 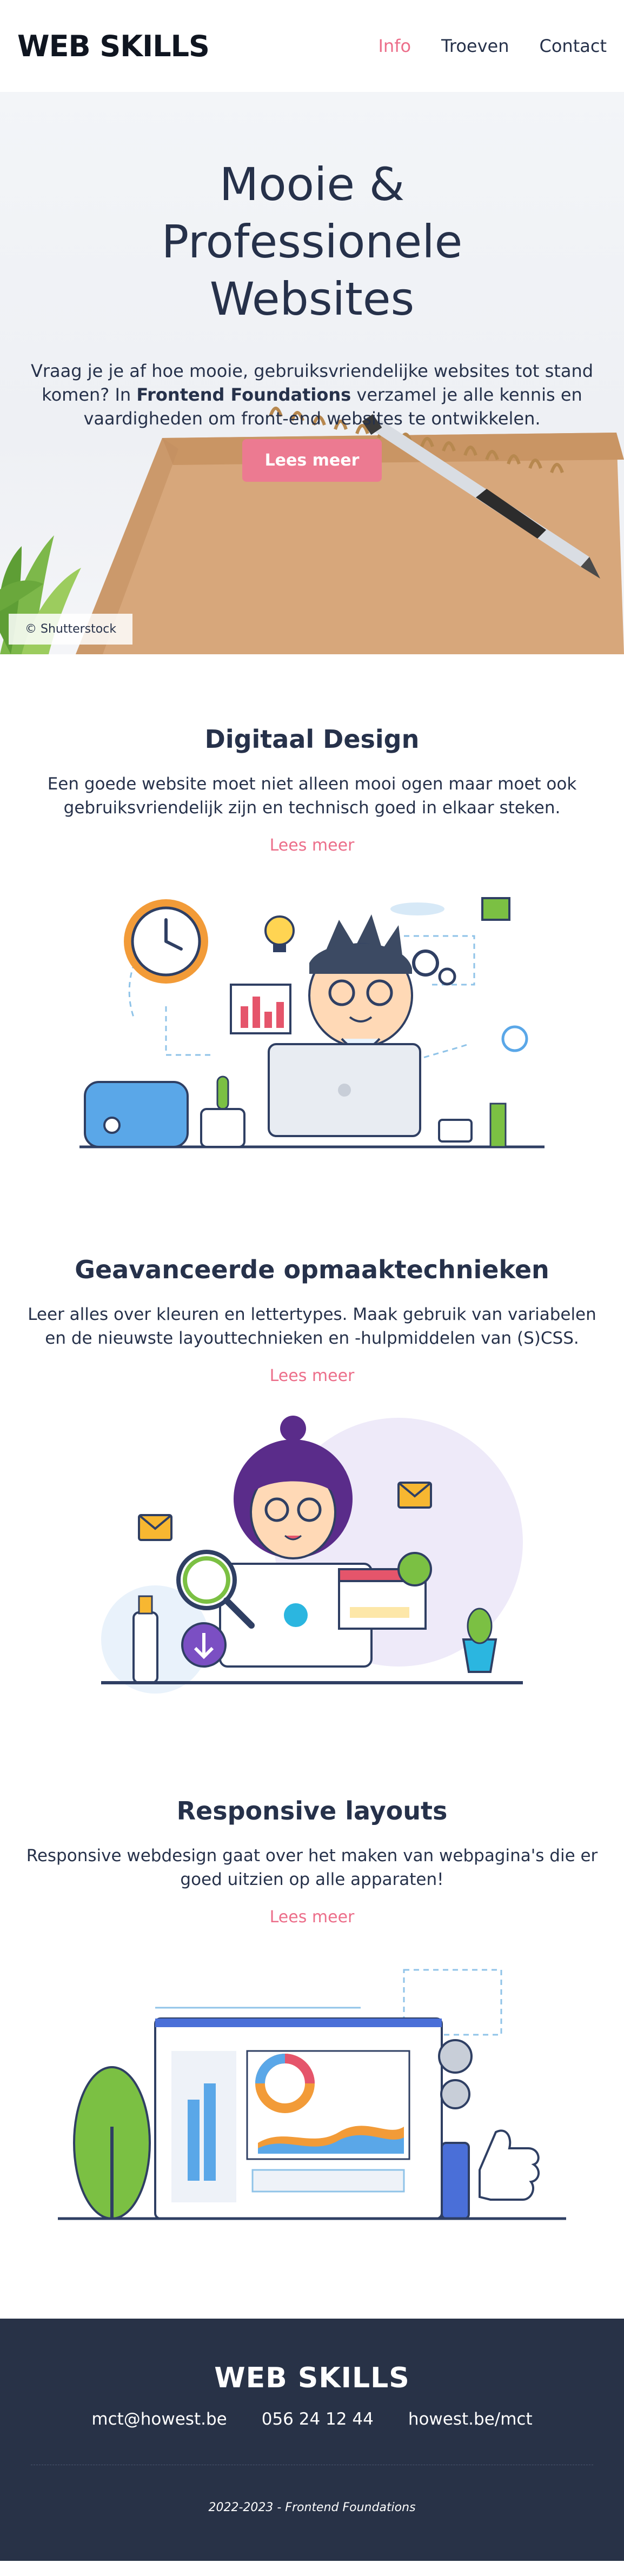 What do you see at coordinates (312, 1022) in the screenshot?
I see `designer-illustration` at bounding box center [312, 1022].